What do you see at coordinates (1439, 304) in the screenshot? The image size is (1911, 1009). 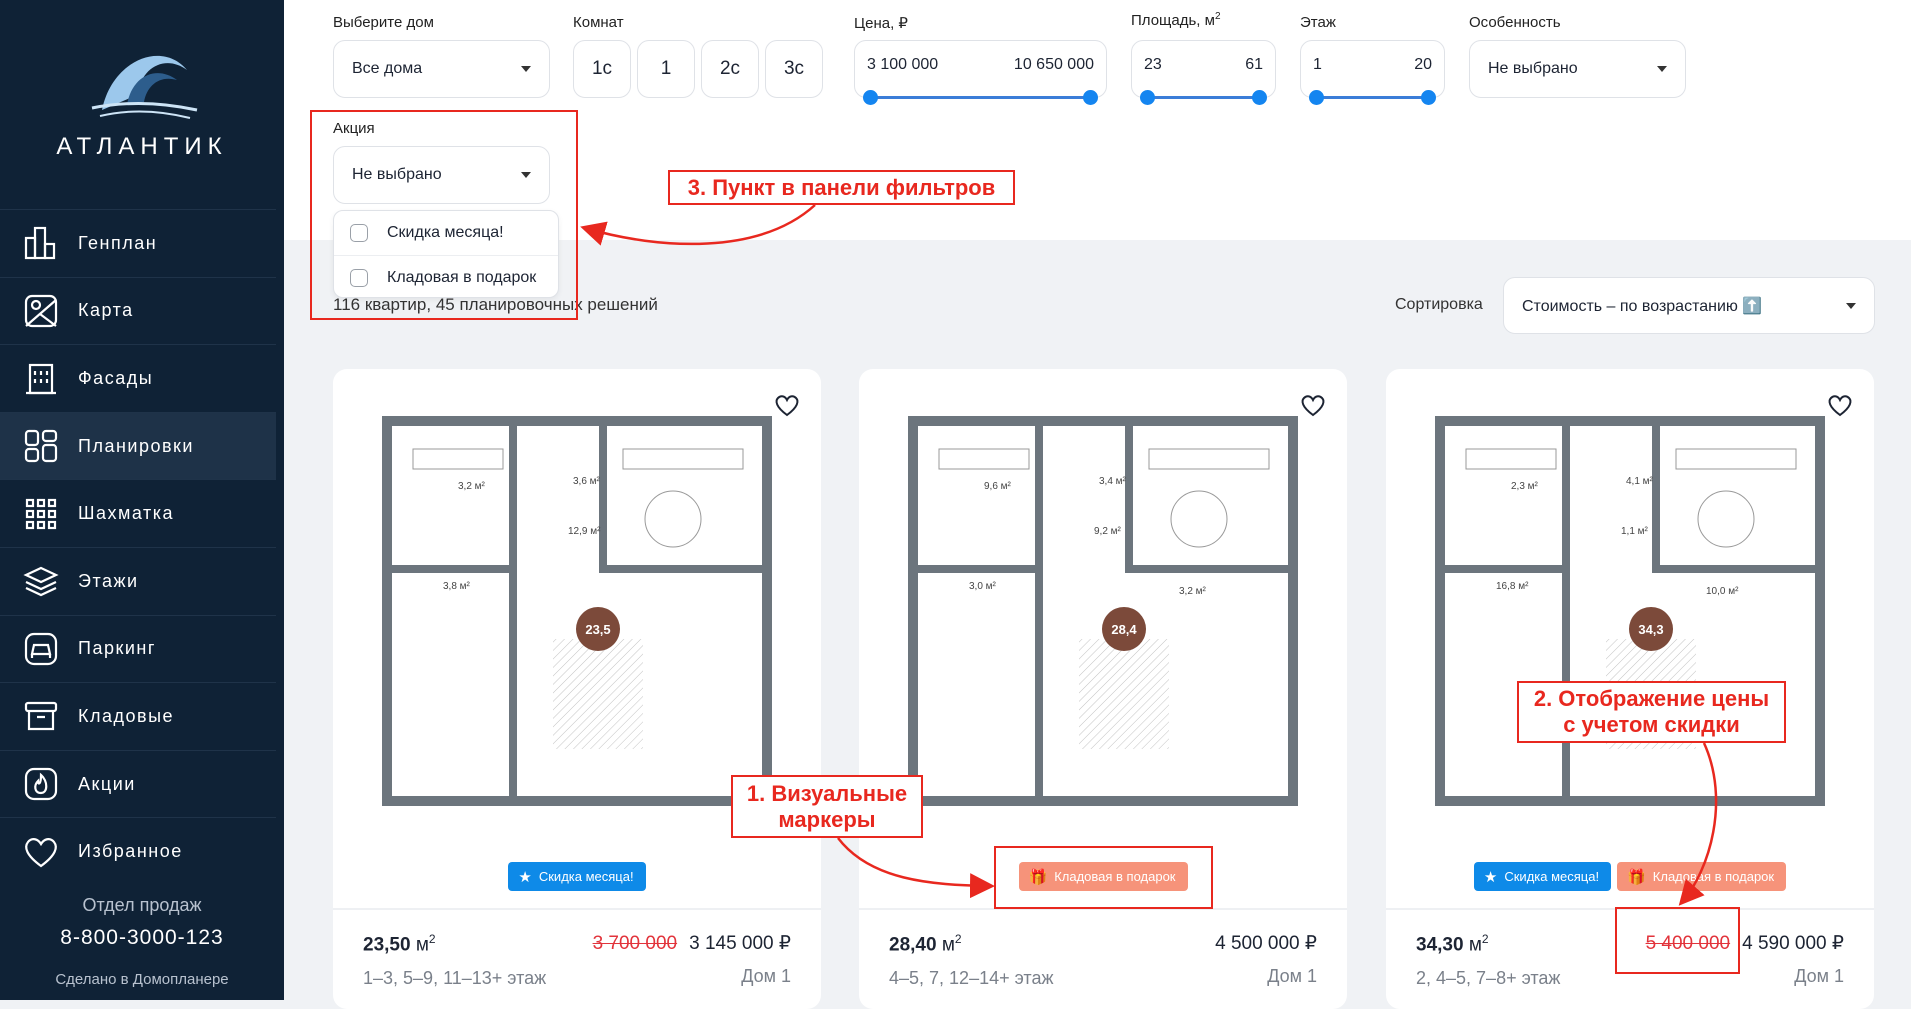 I see `sort-label: Сортировка` at bounding box center [1439, 304].